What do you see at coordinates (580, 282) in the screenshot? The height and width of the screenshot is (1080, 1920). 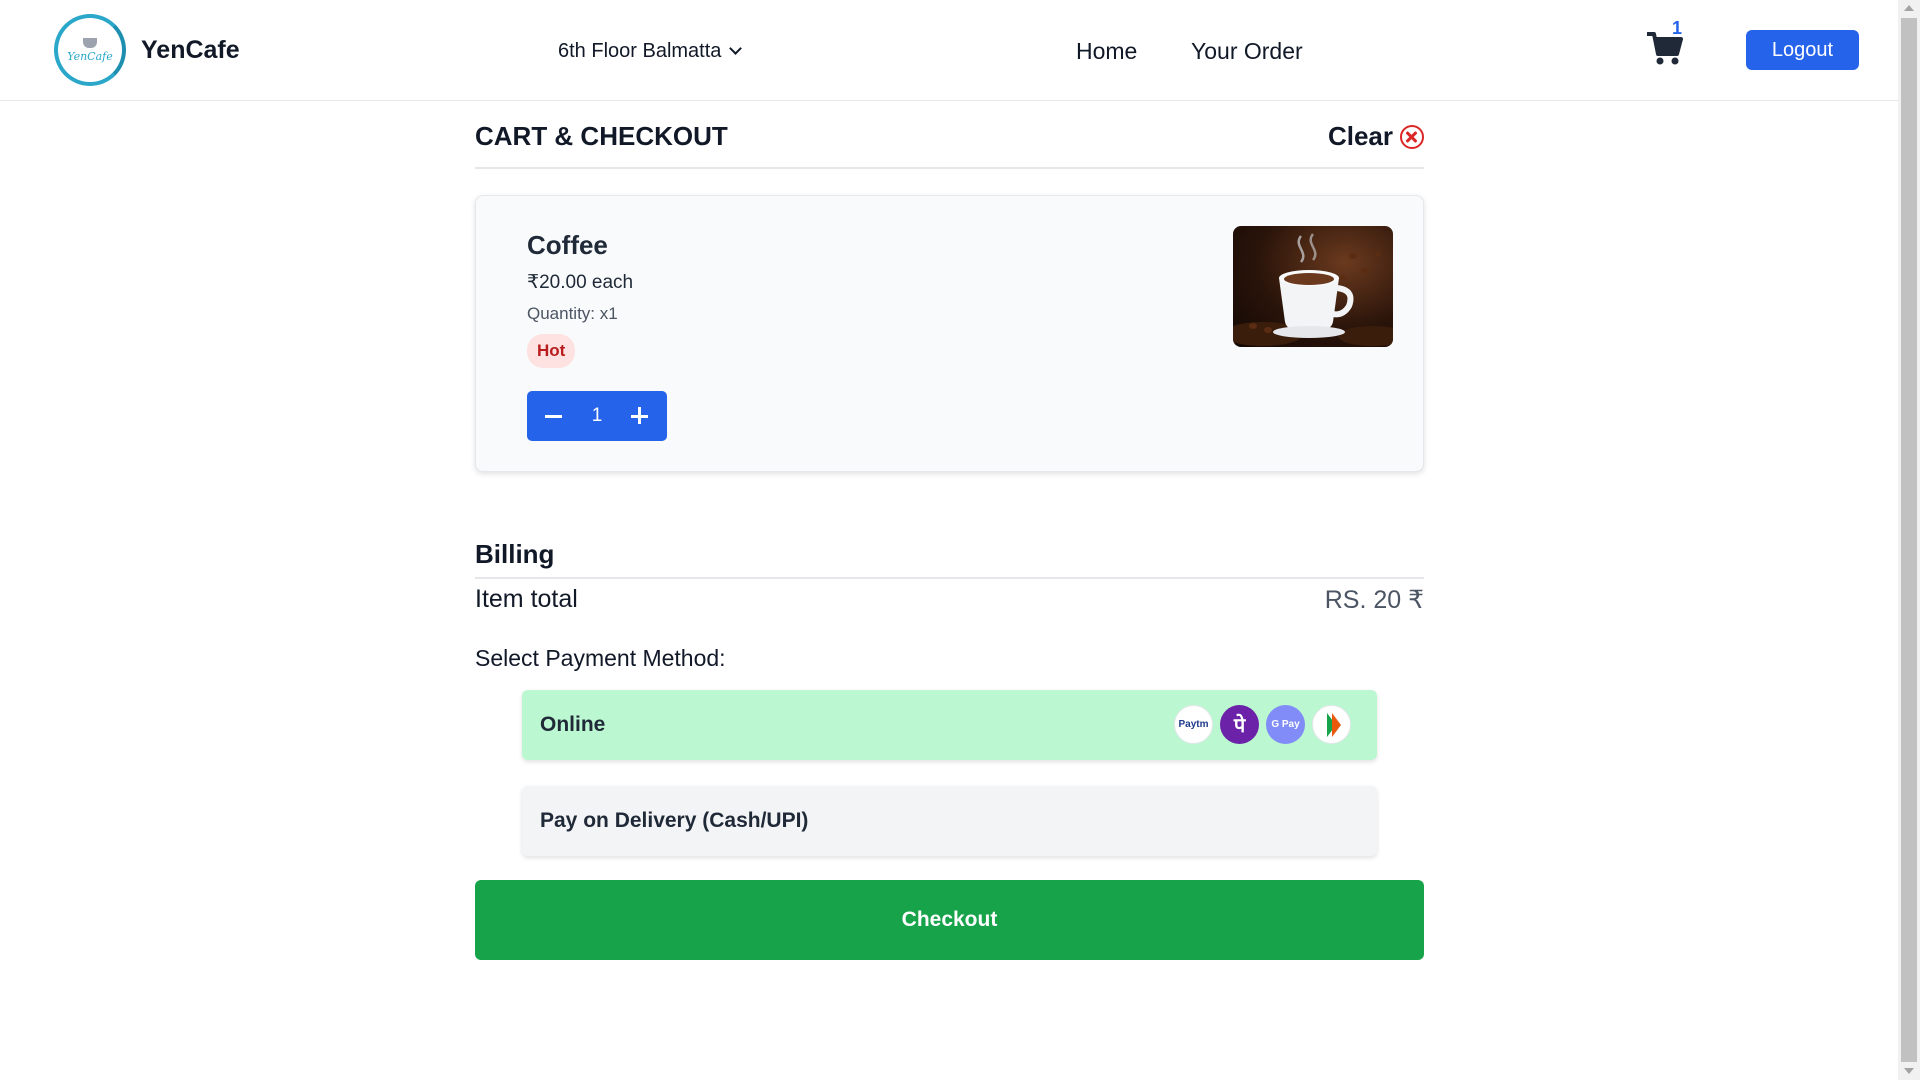 I see `item-price: ₹20.00 each` at bounding box center [580, 282].